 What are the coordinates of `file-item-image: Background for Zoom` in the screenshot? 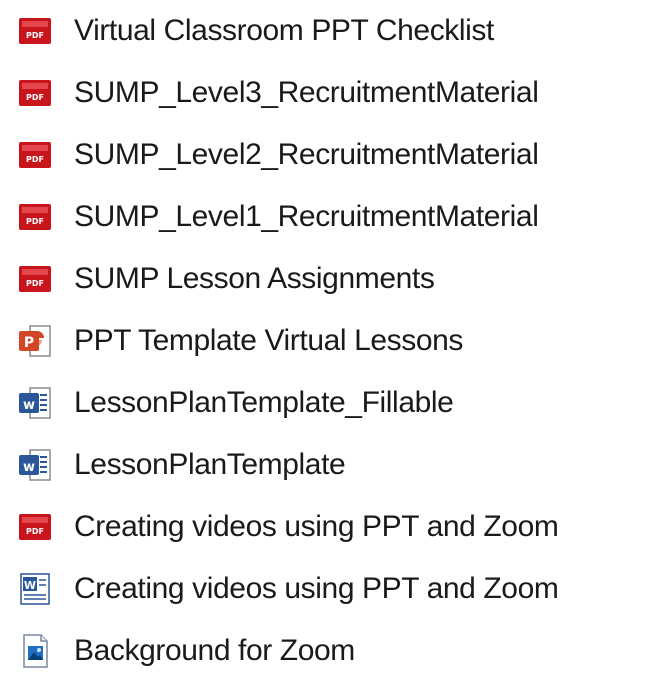 It's located at (324, 651).